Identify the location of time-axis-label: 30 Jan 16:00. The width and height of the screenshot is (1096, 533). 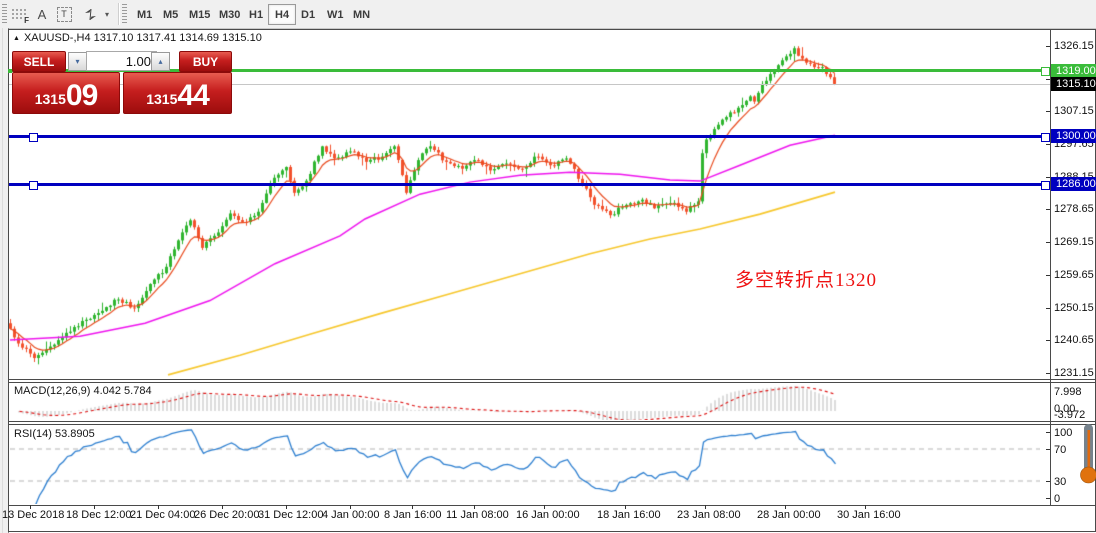
(869, 515).